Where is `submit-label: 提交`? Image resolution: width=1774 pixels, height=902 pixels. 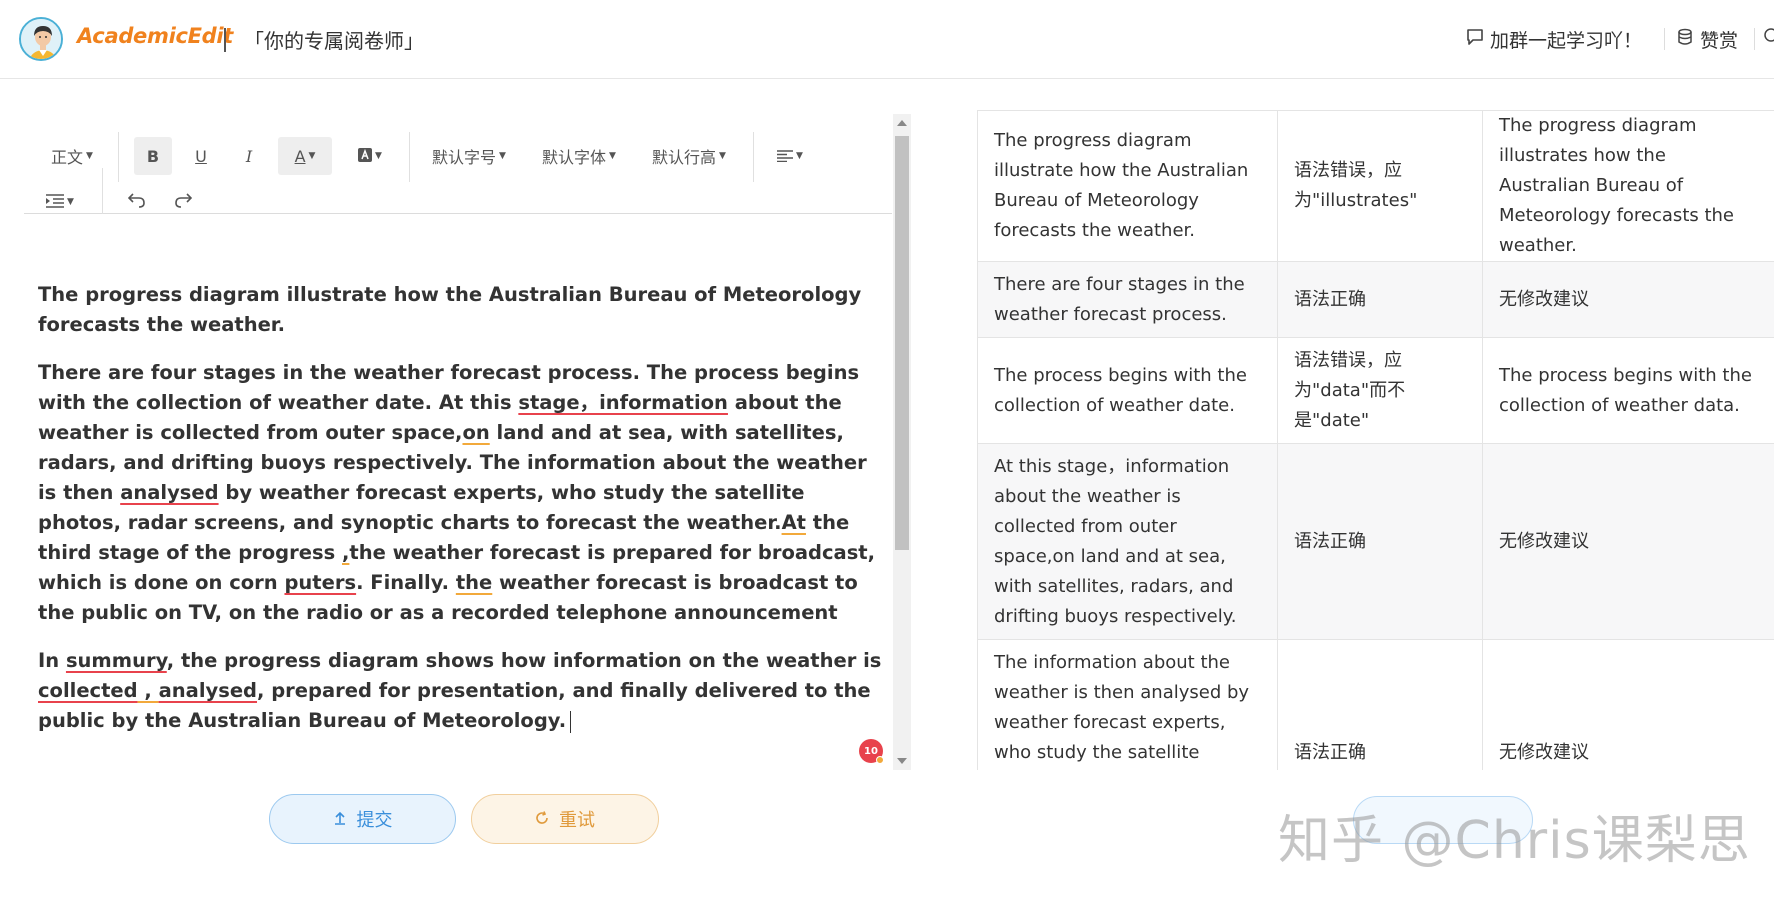 submit-label: 提交 is located at coordinates (374, 820).